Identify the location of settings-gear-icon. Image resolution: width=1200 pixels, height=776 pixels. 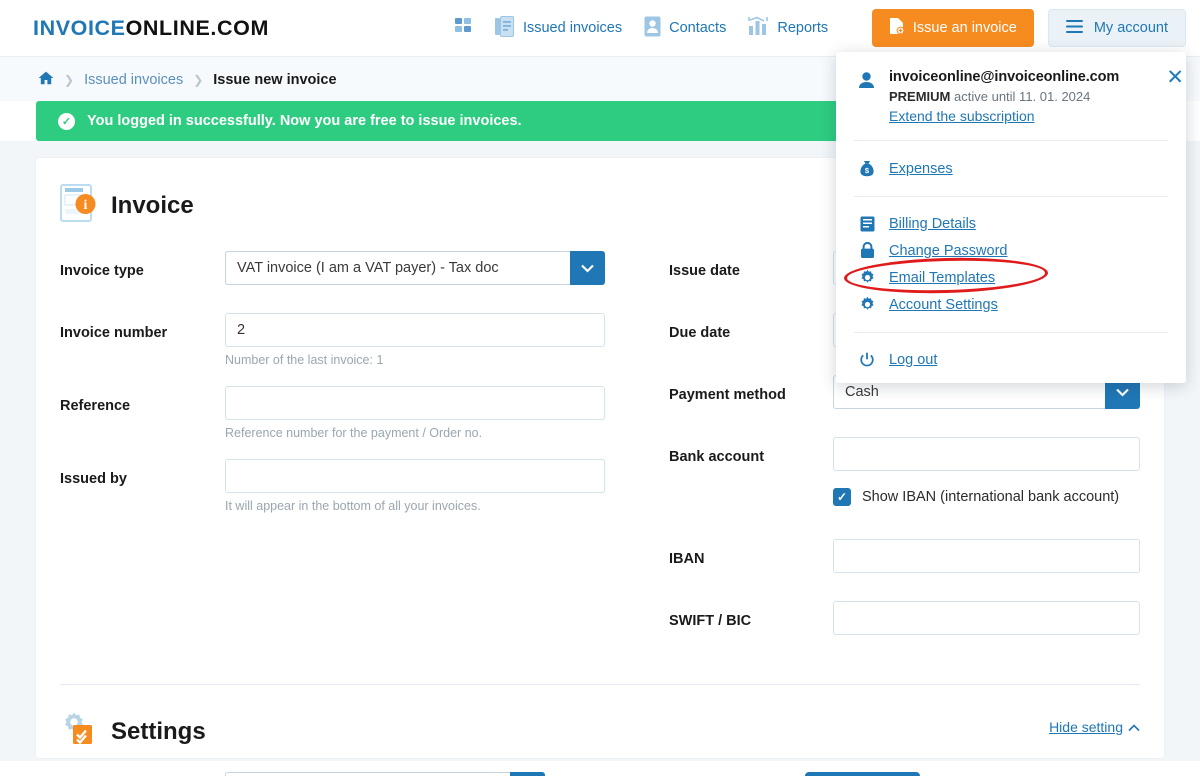
(78, 731).